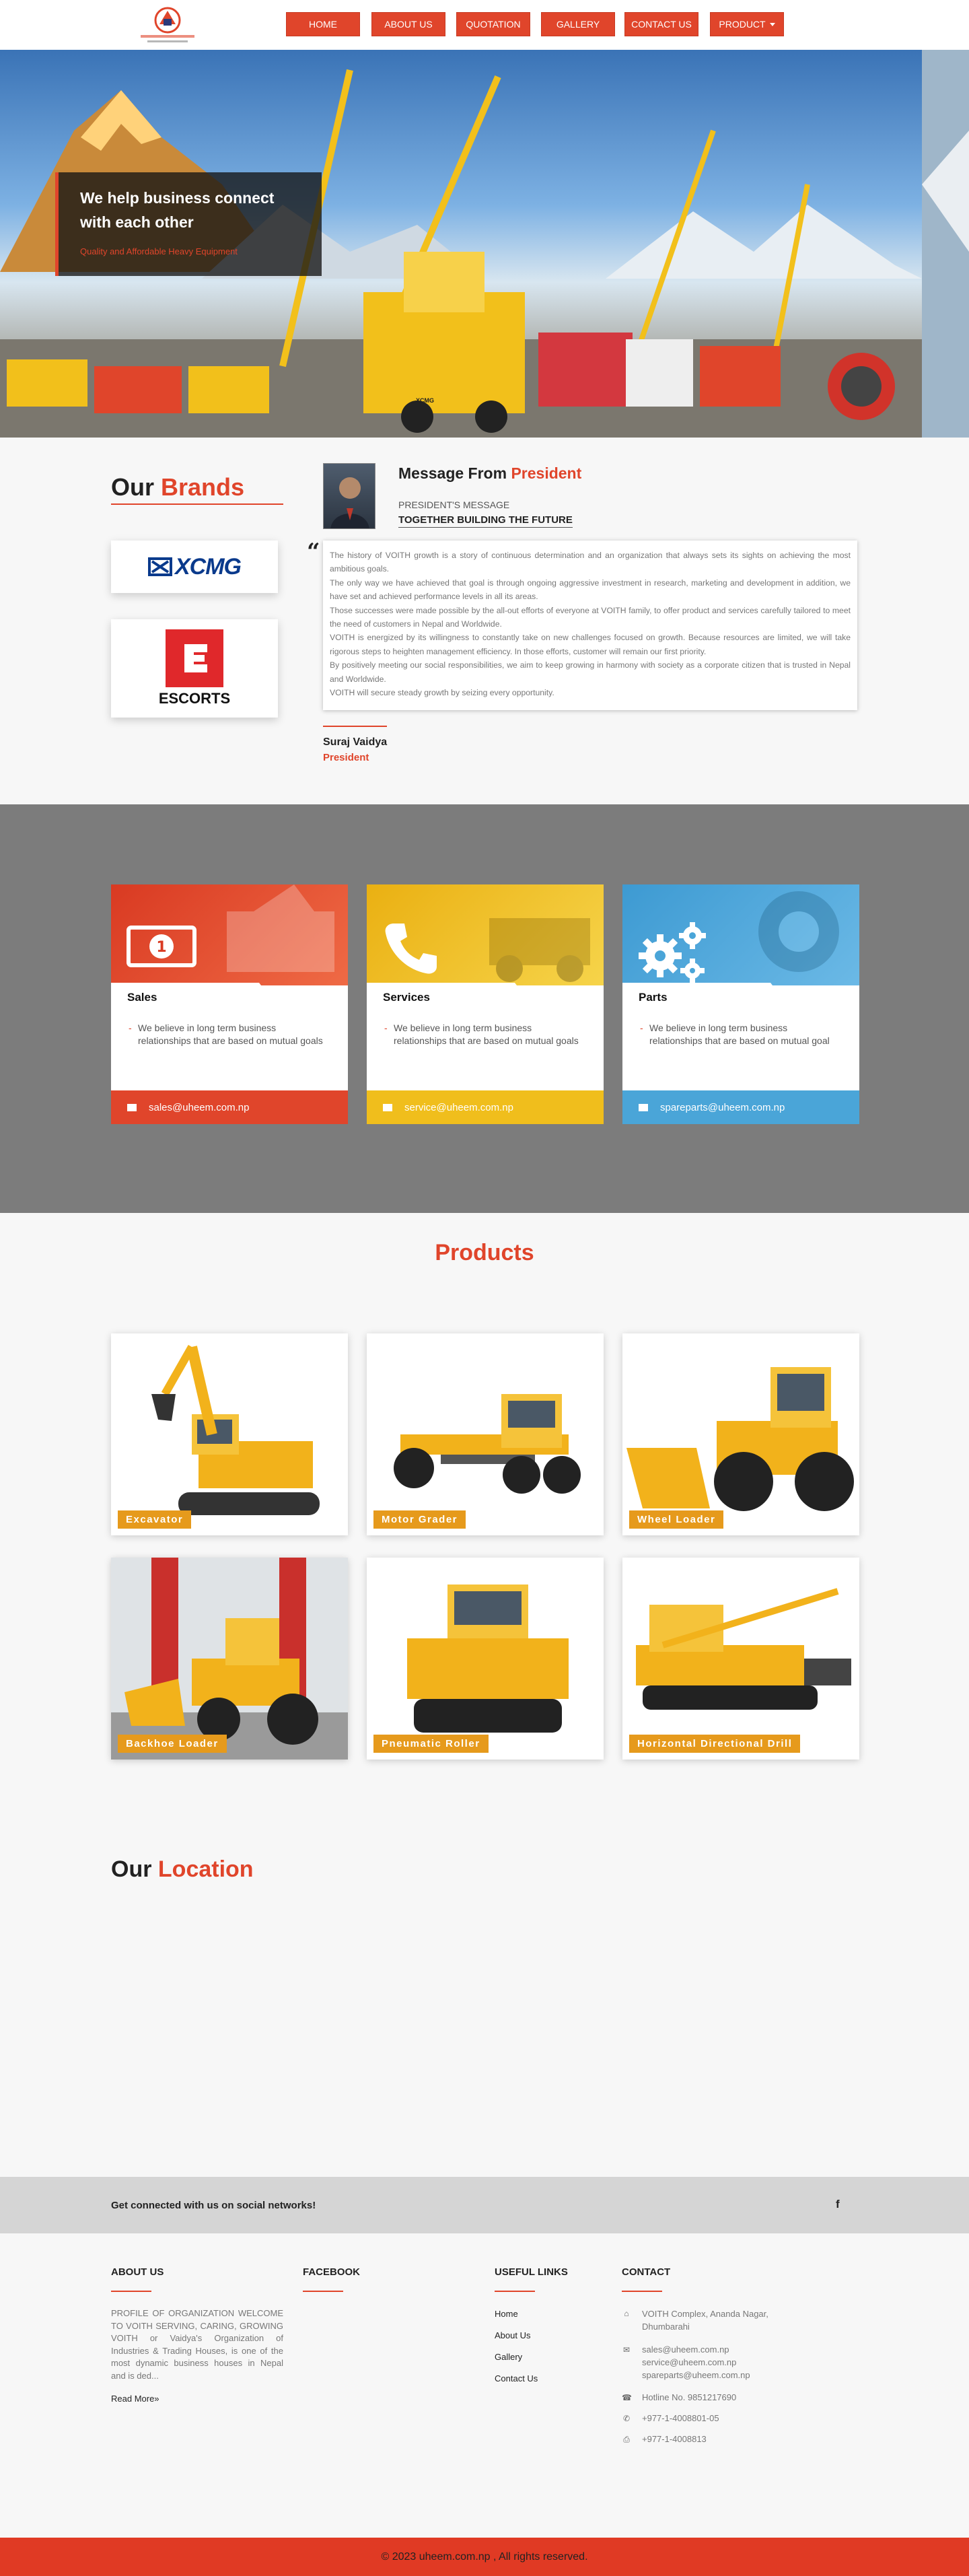  I want to click on contact-fax: +977-1-4008813, so click(675, 2439).